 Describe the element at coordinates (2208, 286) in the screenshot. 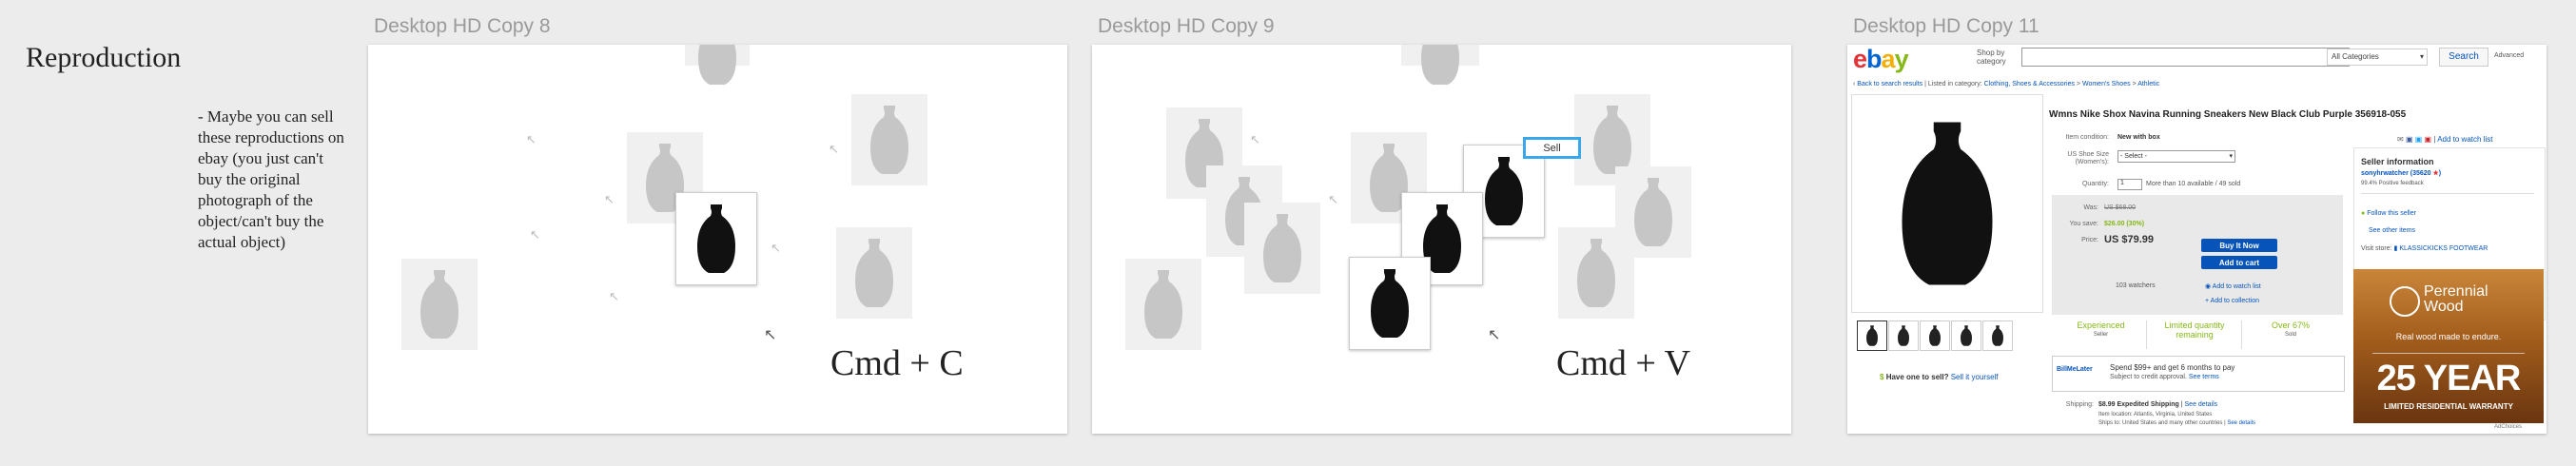

I see `eye-icon: ◉` at that location.